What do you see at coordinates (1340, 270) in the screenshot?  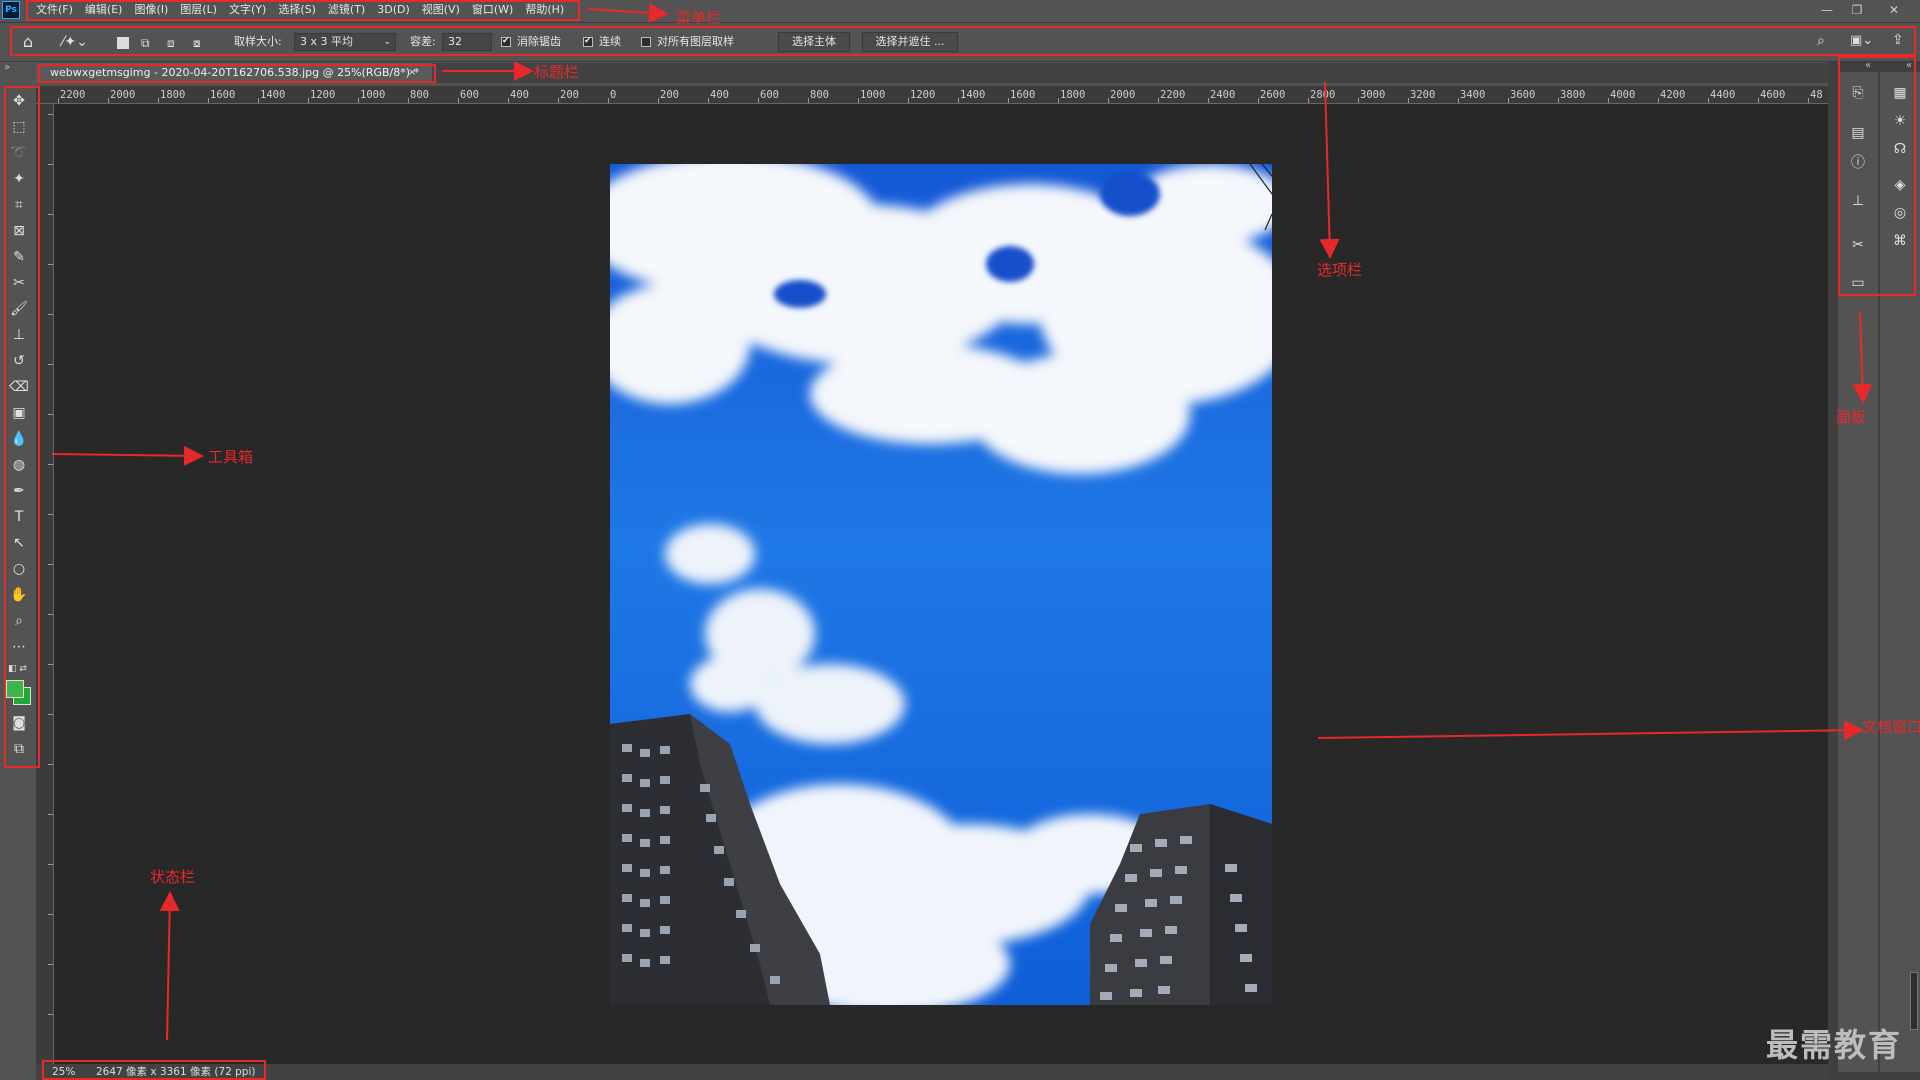 I see `annotation-options-bar: 选项栏` at bounding box center [1340, 270].